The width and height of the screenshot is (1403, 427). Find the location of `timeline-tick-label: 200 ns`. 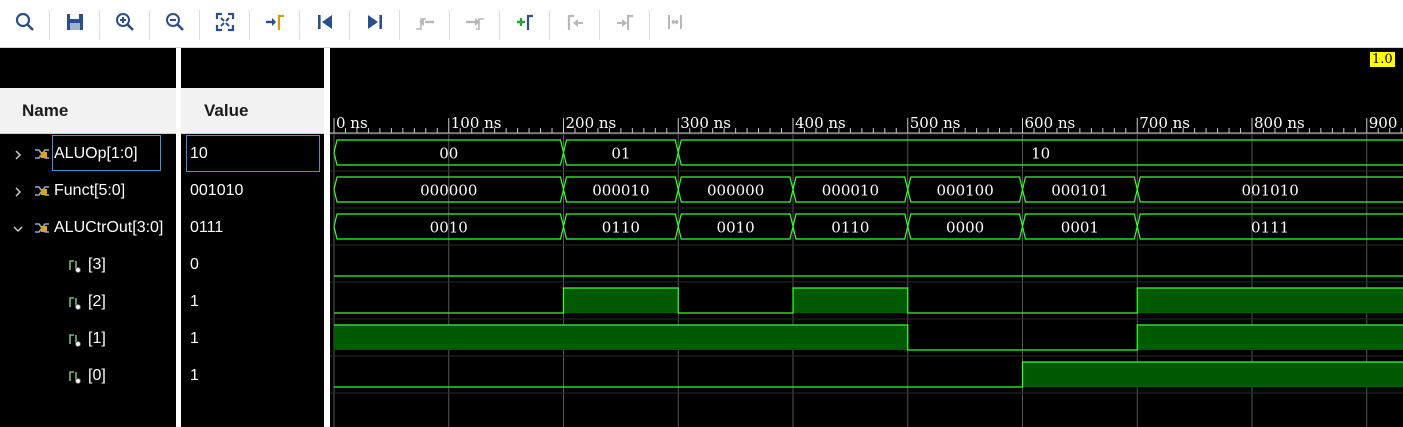

timeline-tick-label: 200 ns is located at coordinates (591, 123).